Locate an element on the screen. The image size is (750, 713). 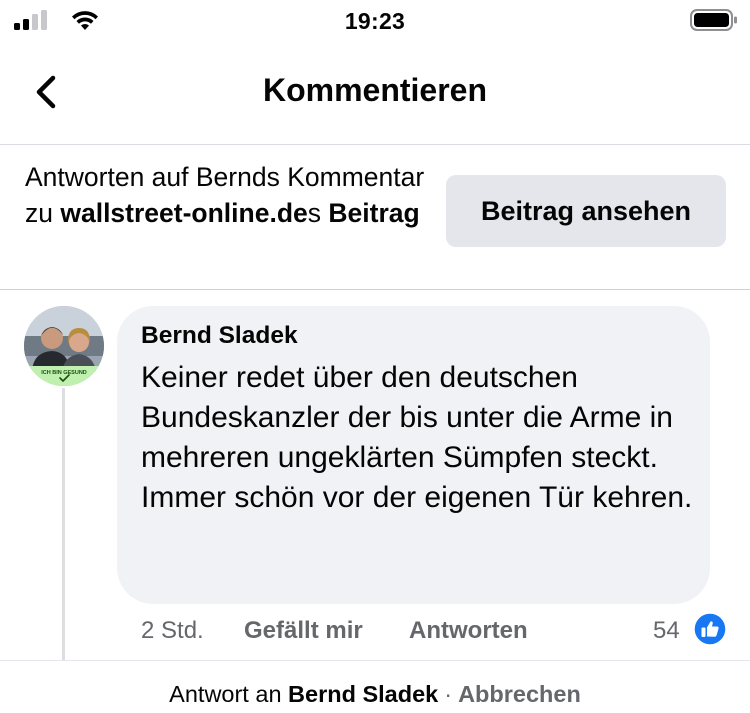
reply-target-name: Bernd Sladek is located at coordinates (363, 694).